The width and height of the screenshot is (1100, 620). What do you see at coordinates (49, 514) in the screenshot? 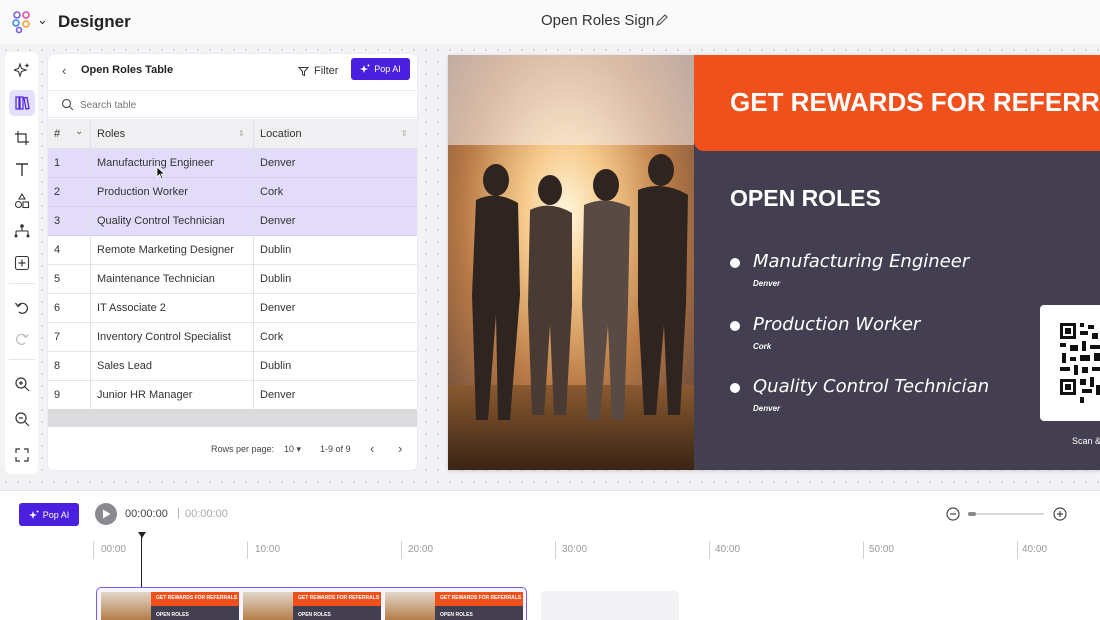
I see `timeline-pop-ai-button: Pop AI` at bounding box center [49, 514].